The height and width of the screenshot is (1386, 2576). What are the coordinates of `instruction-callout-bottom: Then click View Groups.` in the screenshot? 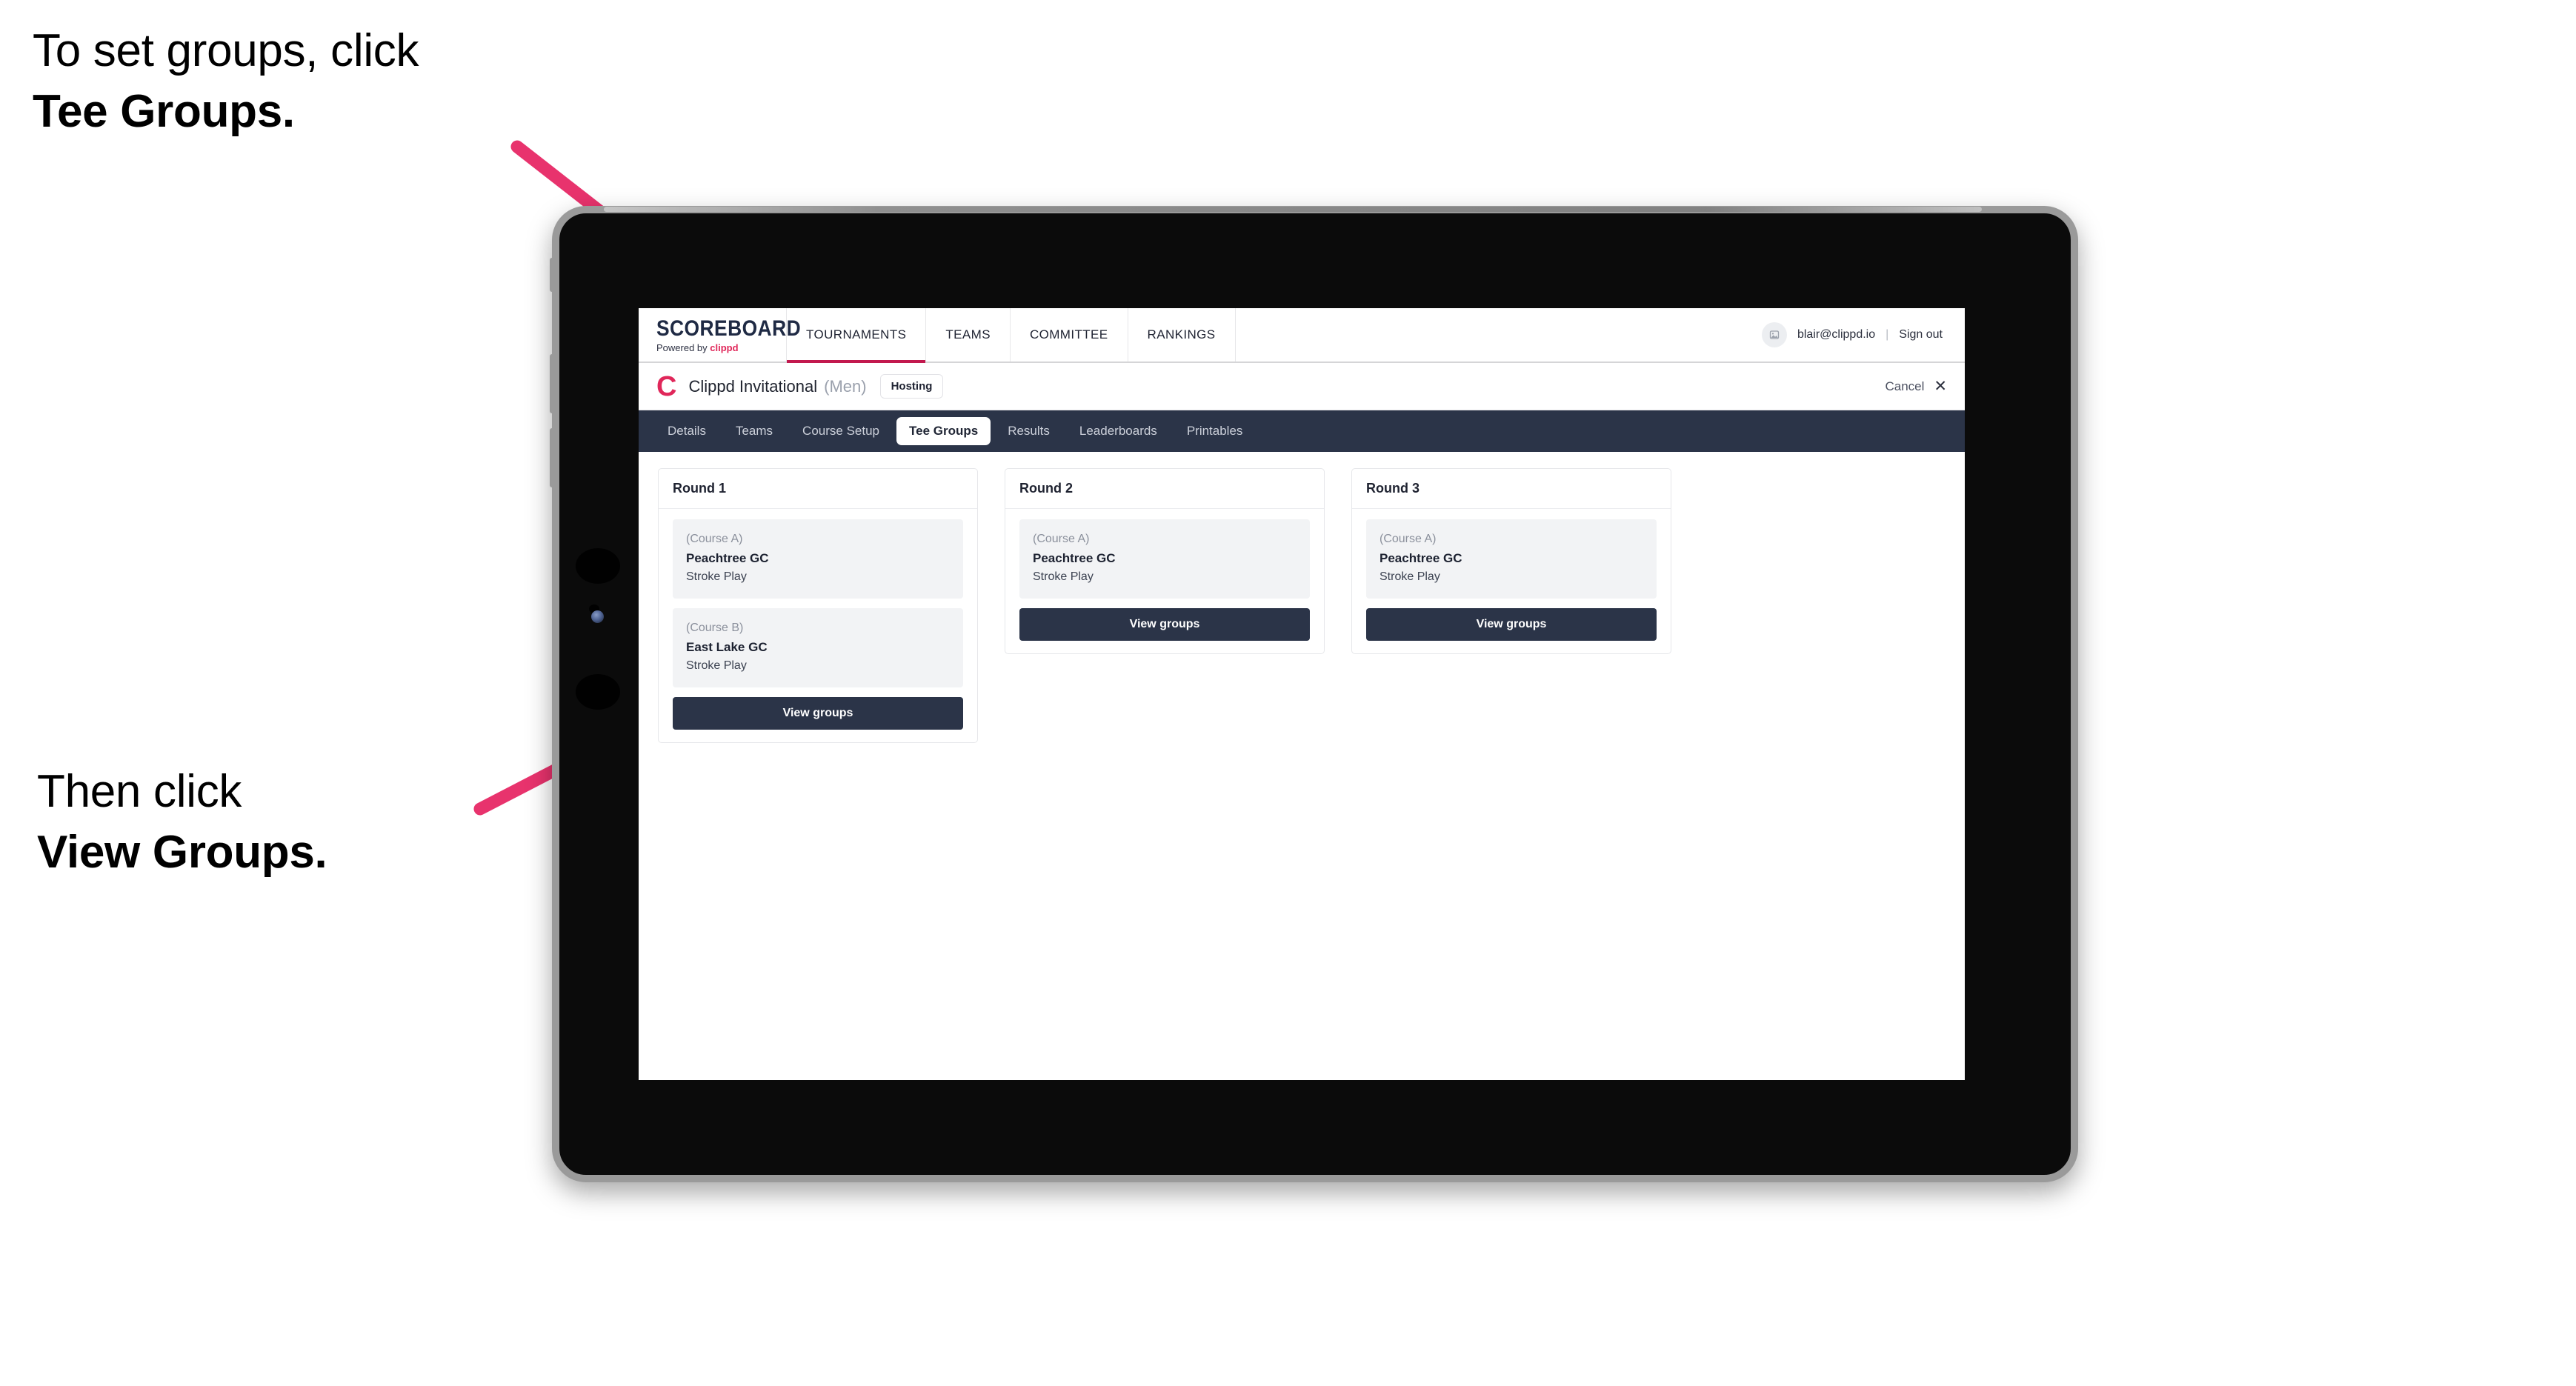 It's located at (296, 822).